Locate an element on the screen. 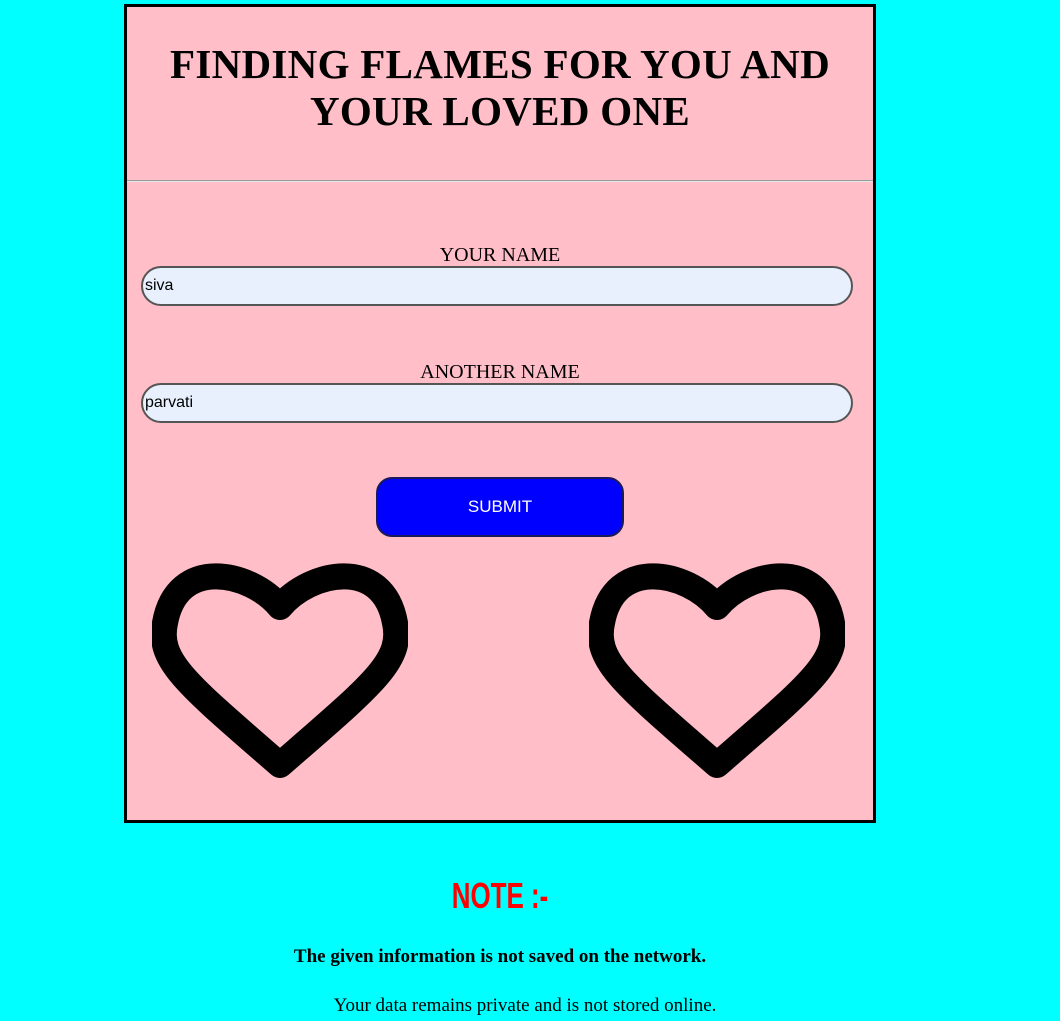 This screenshot has height=1021, width=1060. your-name-label: YOUR NAME is located at coordinates (500, 255).